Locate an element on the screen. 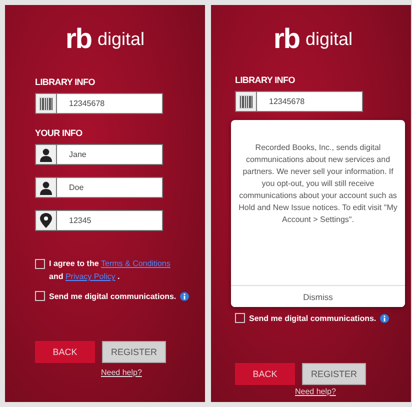  text-field: 12345 is located at coordinates (99, 220).